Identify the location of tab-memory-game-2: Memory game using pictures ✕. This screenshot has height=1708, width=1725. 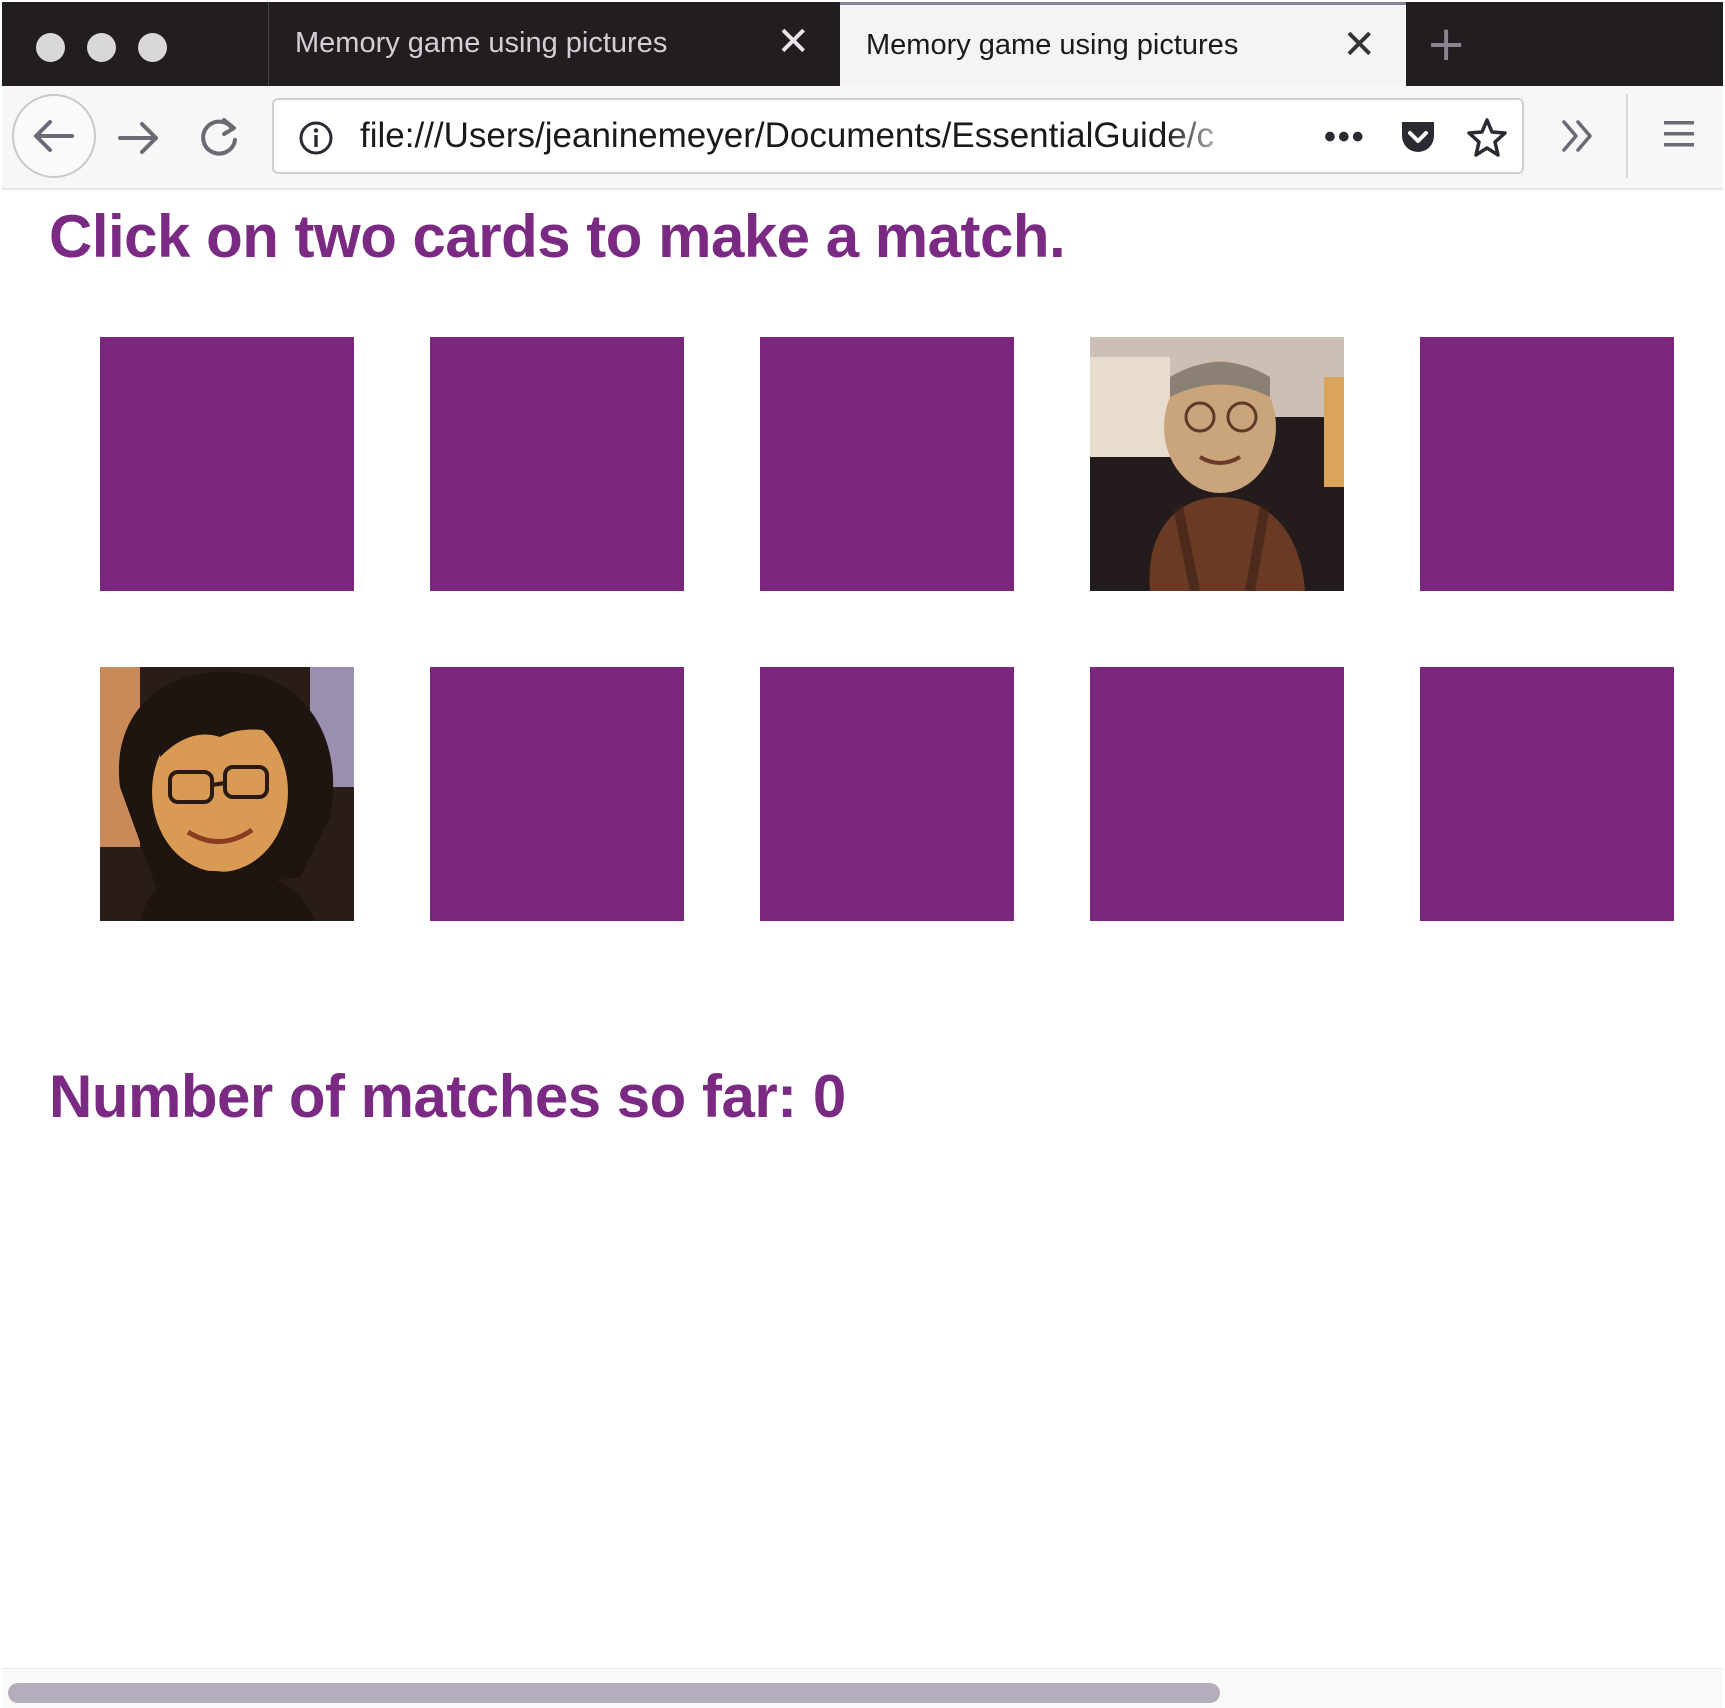
(1123, 44).